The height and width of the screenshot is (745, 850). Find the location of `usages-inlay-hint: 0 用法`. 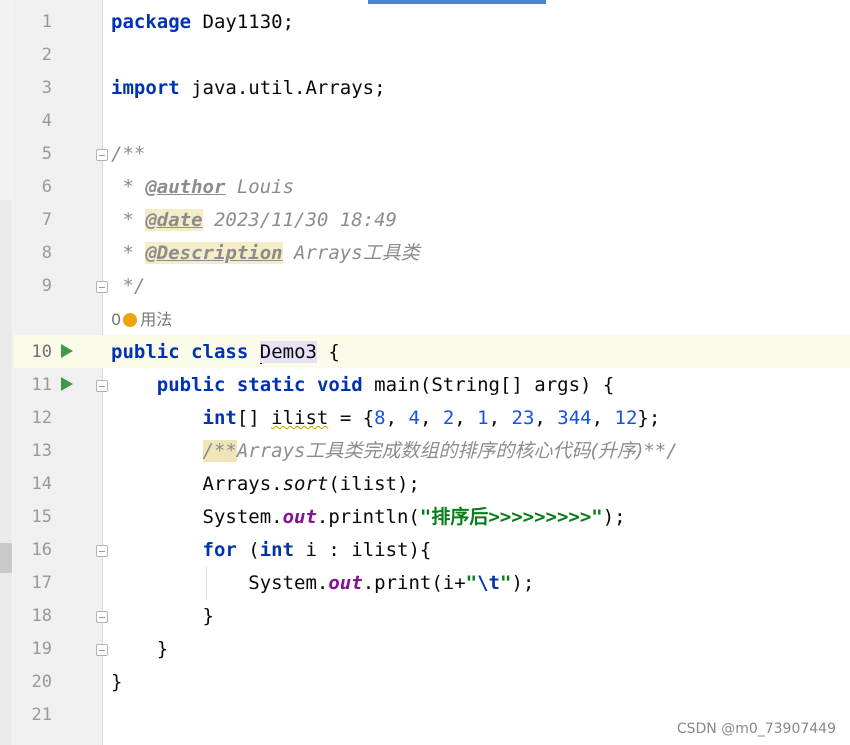

usages-inlay-hint: 0 用法 is located at coordinates (141, 320).